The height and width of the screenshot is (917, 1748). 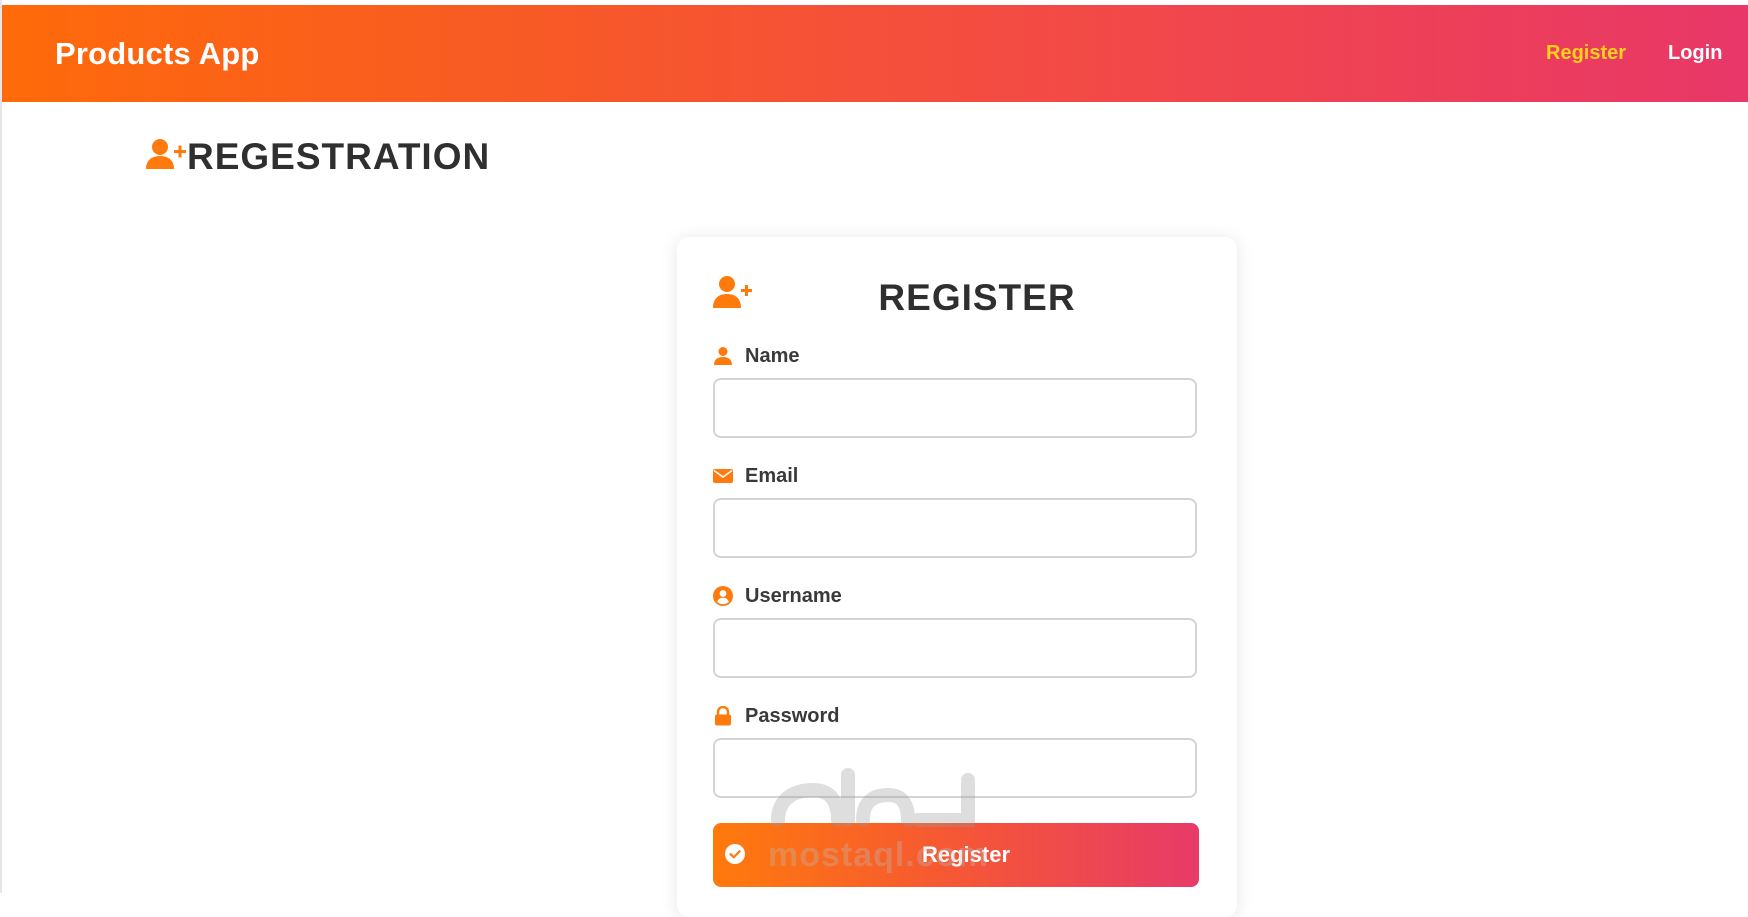 What do you see at coordinates (977, 297) in the screenshot?
I see `form-title: REGISTER` at bounding box center [977, 297].